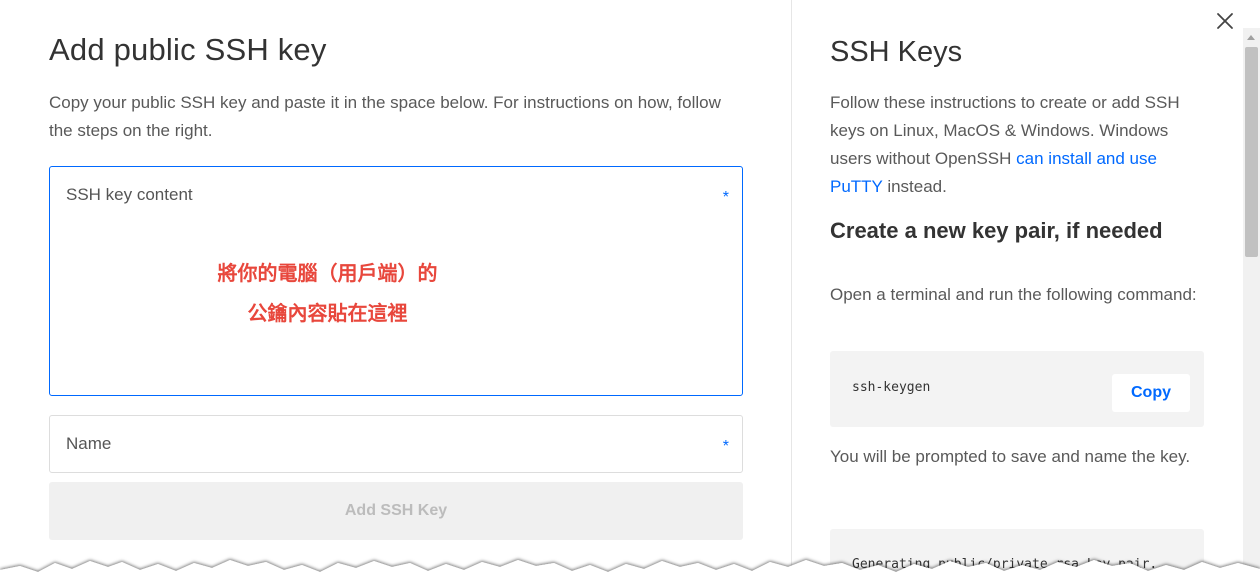  What do you see at coordinates (1251, 152) in the screenshot?
I see `scrollbar-thumb` at bounding box center [1251, 152].